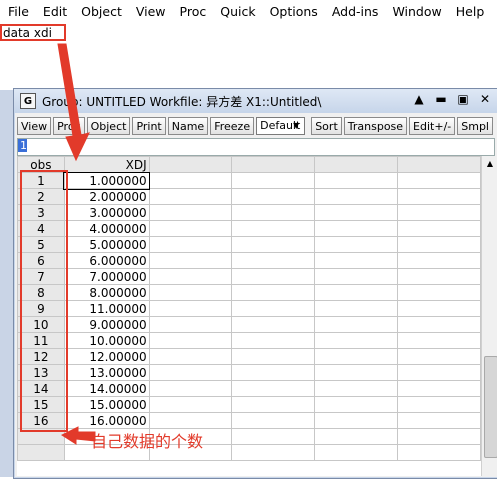  Describe the element at coordinates (73, 102) in the screenshot. I see `arrow-down-shape` at that location.